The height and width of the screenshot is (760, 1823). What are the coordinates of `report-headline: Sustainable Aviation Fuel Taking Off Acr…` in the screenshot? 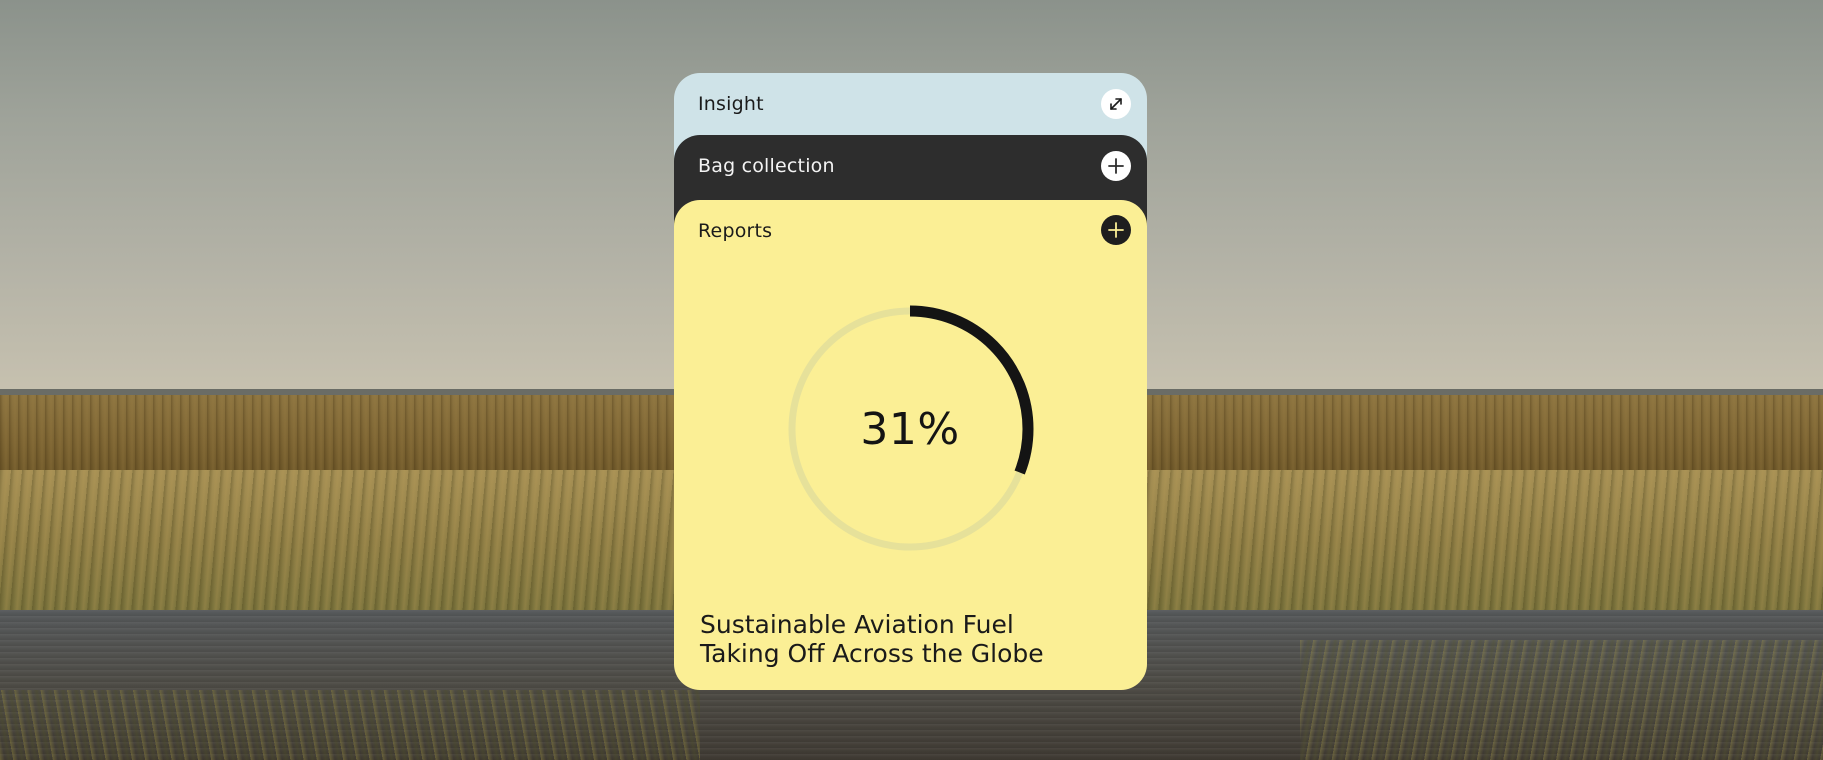 It's located at (910, 639).